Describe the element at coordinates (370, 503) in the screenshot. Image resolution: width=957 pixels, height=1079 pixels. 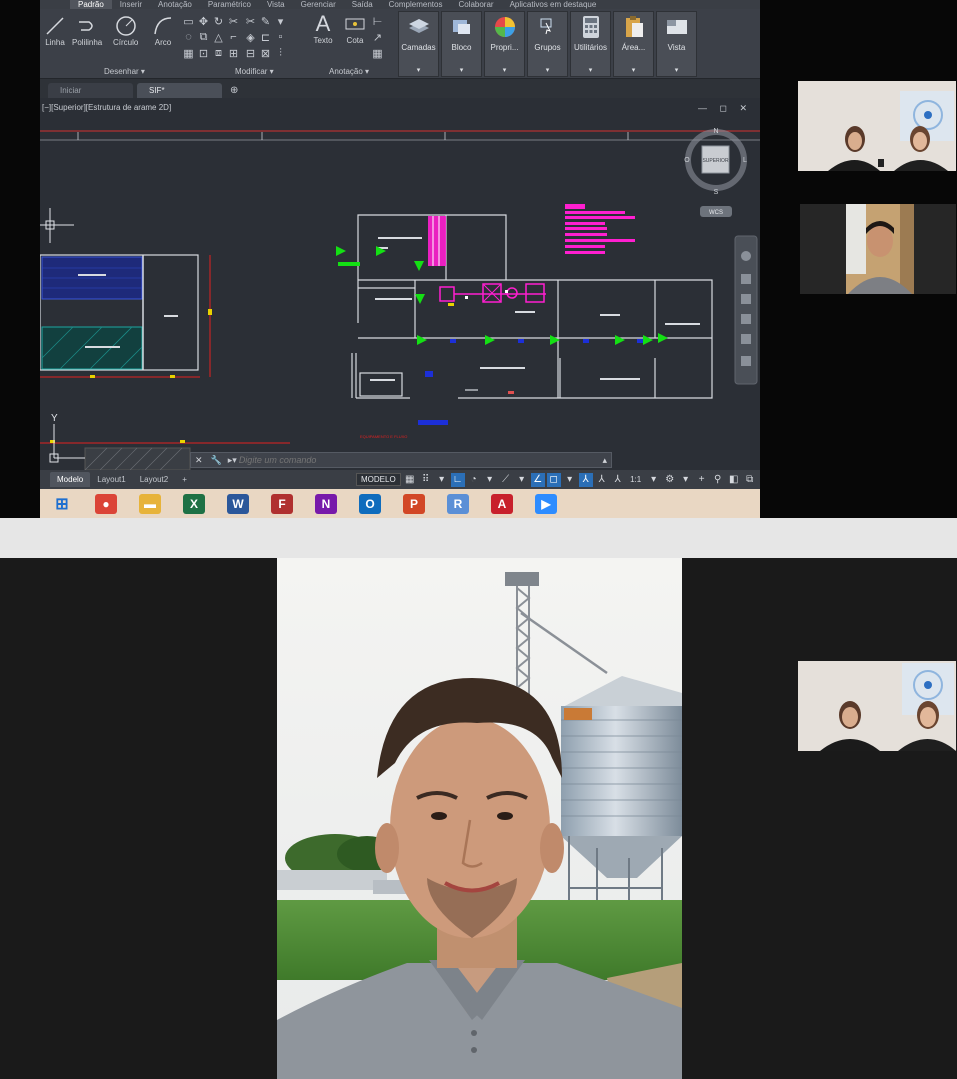
I see `taskbar-item: O` at that location.